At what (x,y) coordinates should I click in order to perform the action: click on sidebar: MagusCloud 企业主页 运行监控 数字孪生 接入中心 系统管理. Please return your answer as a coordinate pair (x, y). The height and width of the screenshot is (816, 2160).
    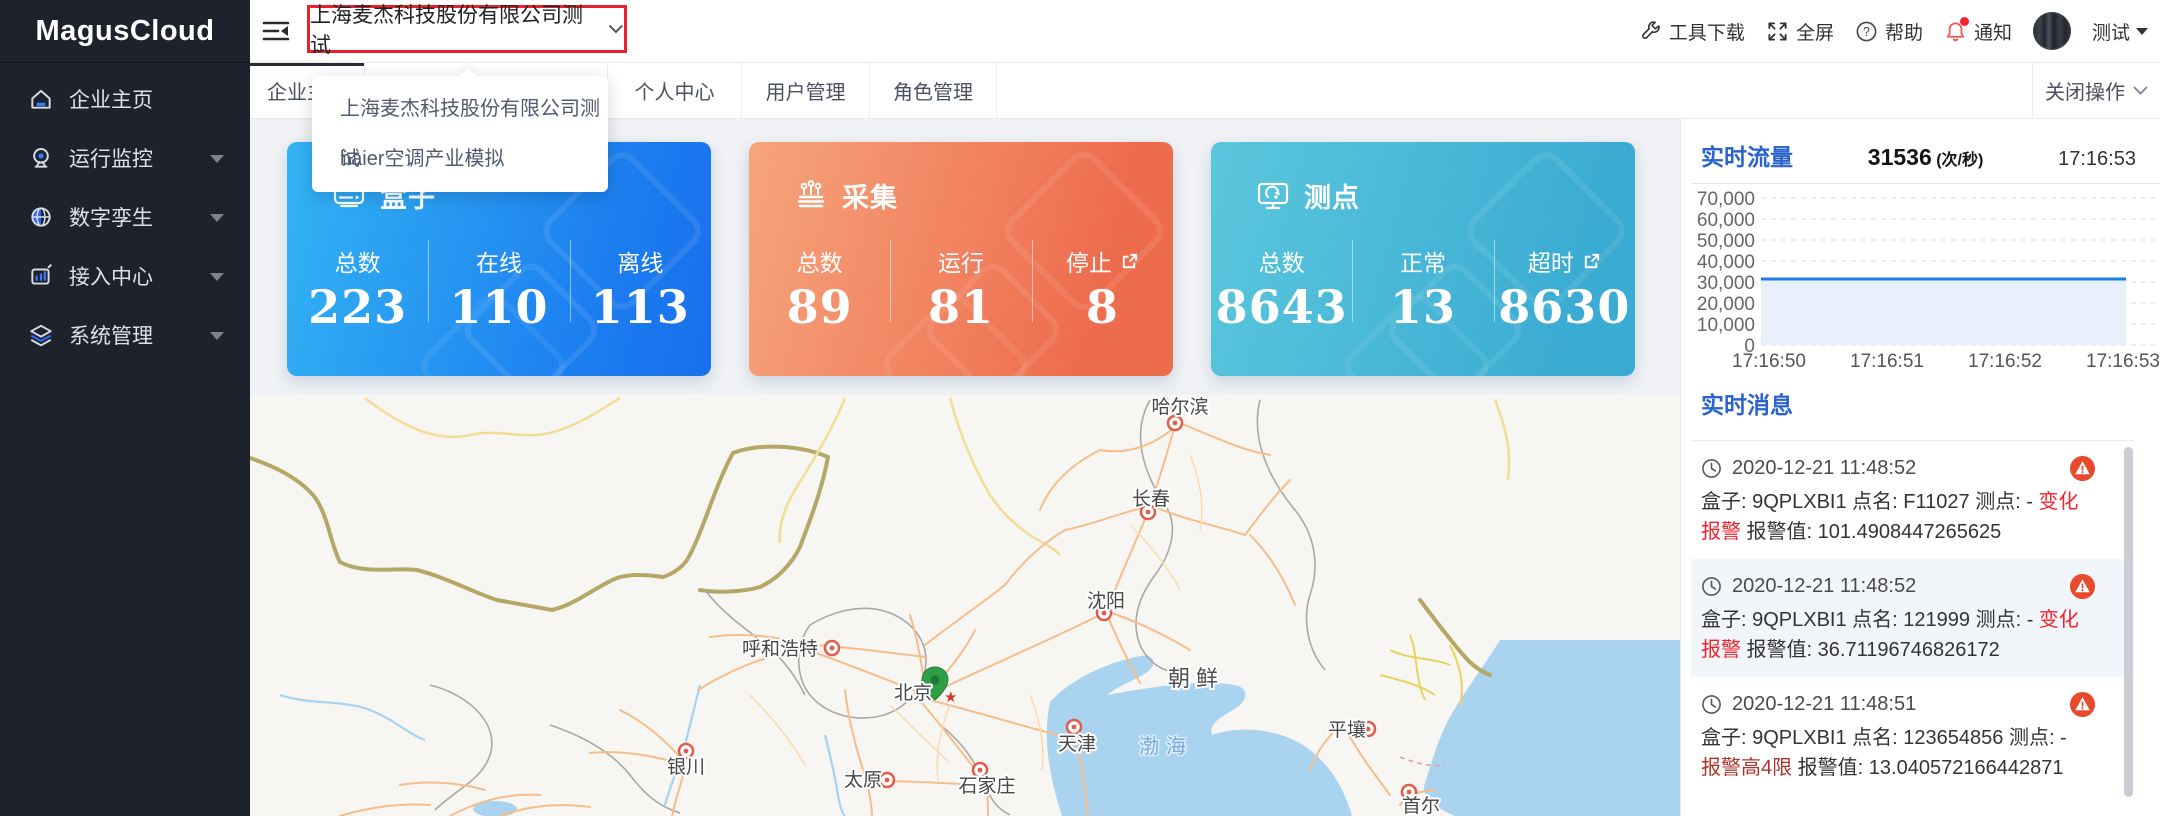
    Looking at the image, I should click on (125, 408).